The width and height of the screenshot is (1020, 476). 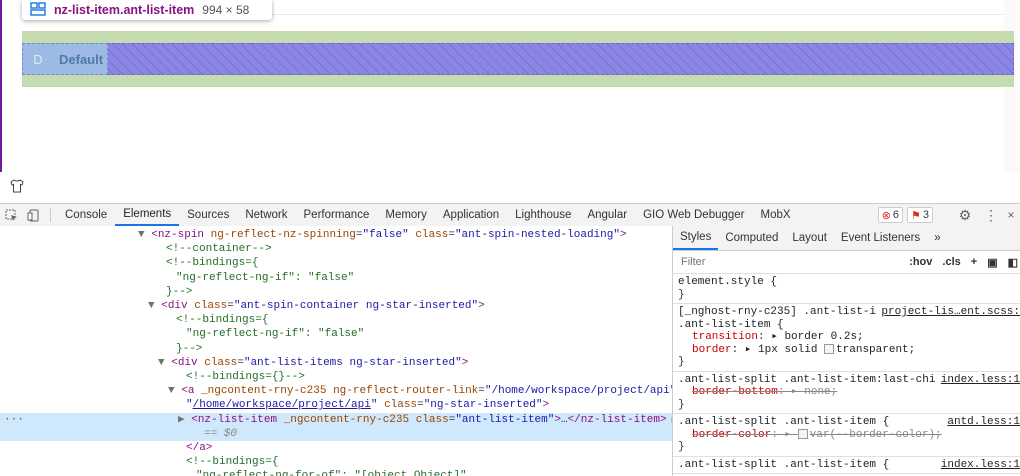 I want to click on tab-network: Network, so click(x=266, y=215).